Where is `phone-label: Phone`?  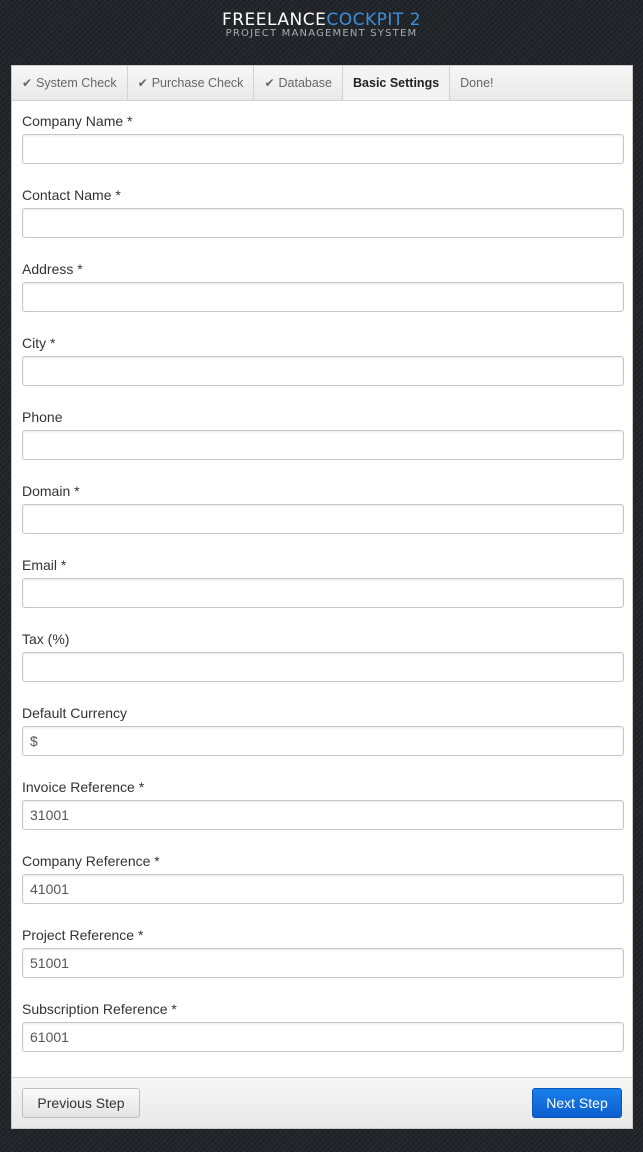
phone-label: Phone is located at coordinates (42, 417).